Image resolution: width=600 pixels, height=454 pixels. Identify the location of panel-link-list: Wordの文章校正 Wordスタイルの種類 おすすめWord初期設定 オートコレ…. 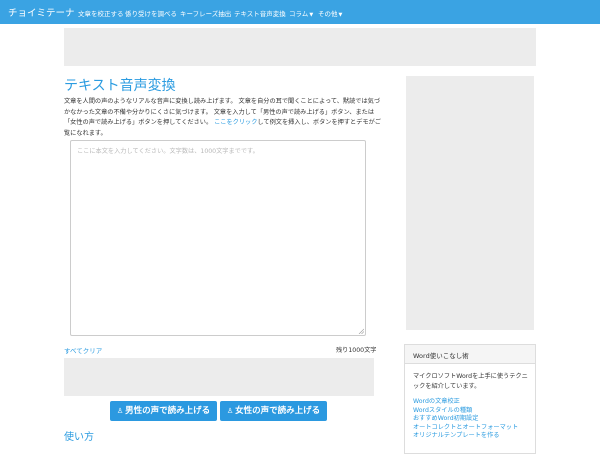
(465, 419).